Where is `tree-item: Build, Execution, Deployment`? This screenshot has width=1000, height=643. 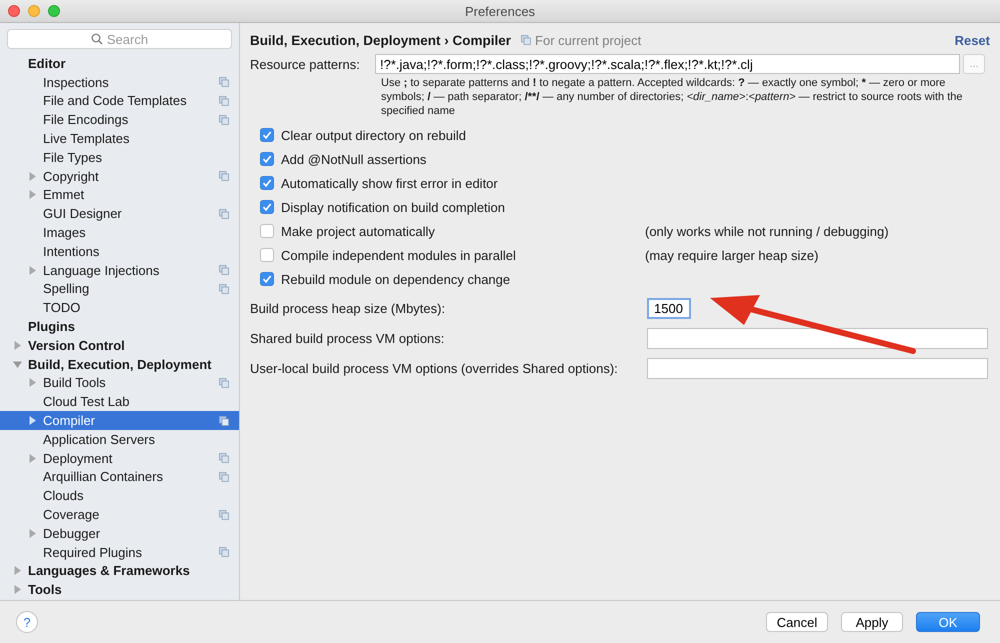 tree-item: Build, Execution, Deployment is located at coordinates (119, 364).